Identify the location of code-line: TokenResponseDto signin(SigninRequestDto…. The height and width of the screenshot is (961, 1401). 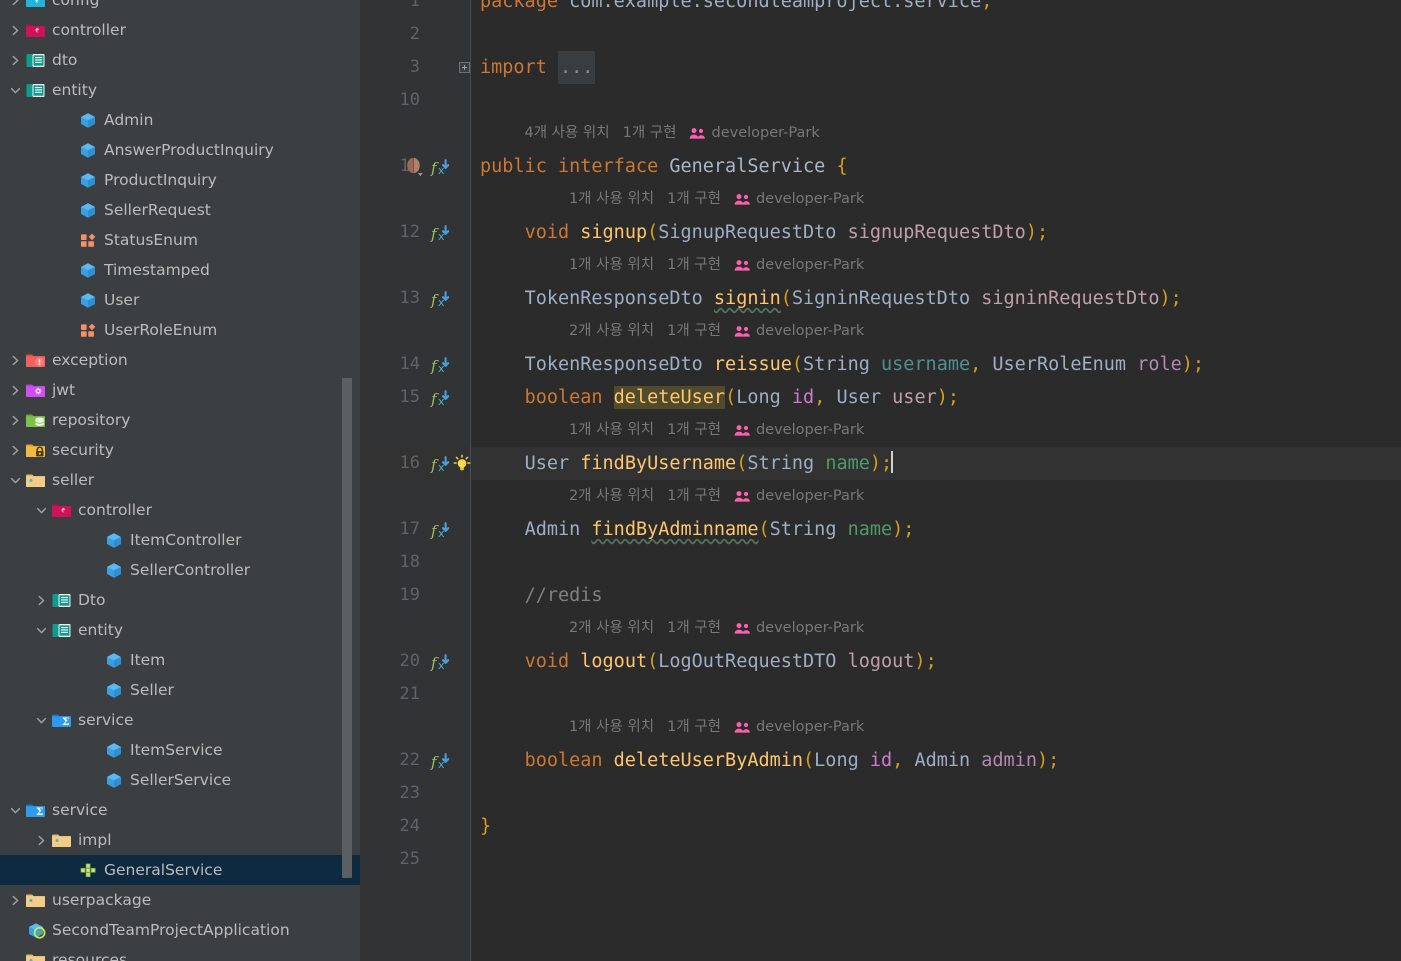
(936, 298).